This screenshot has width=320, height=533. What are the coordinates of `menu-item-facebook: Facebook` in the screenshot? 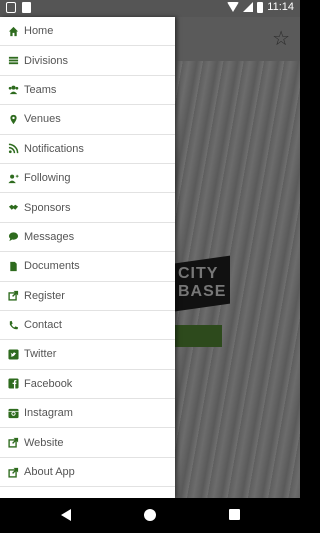 It's located at (87, 385).